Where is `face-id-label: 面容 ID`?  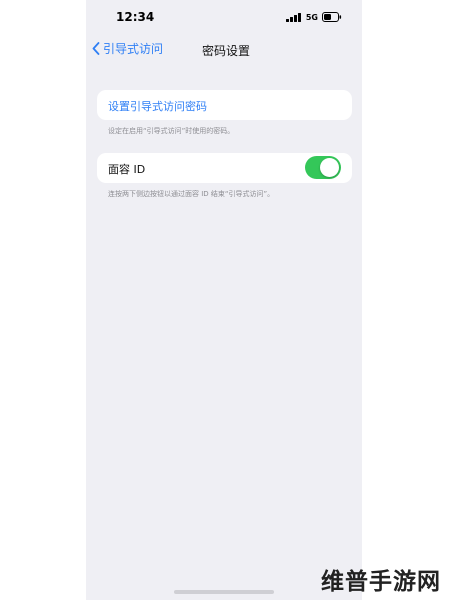
face-id-label: 面容 ID is located at coordinates (127, 169).